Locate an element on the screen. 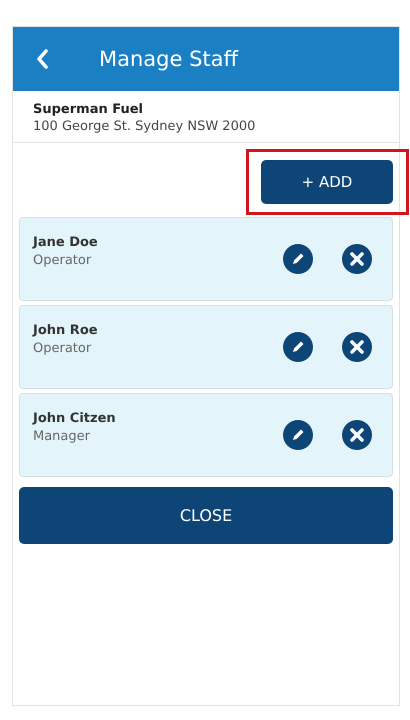 This screenshot has height=720, width=410. business-name: Superman Fuel is located at coordinates (88, 109).